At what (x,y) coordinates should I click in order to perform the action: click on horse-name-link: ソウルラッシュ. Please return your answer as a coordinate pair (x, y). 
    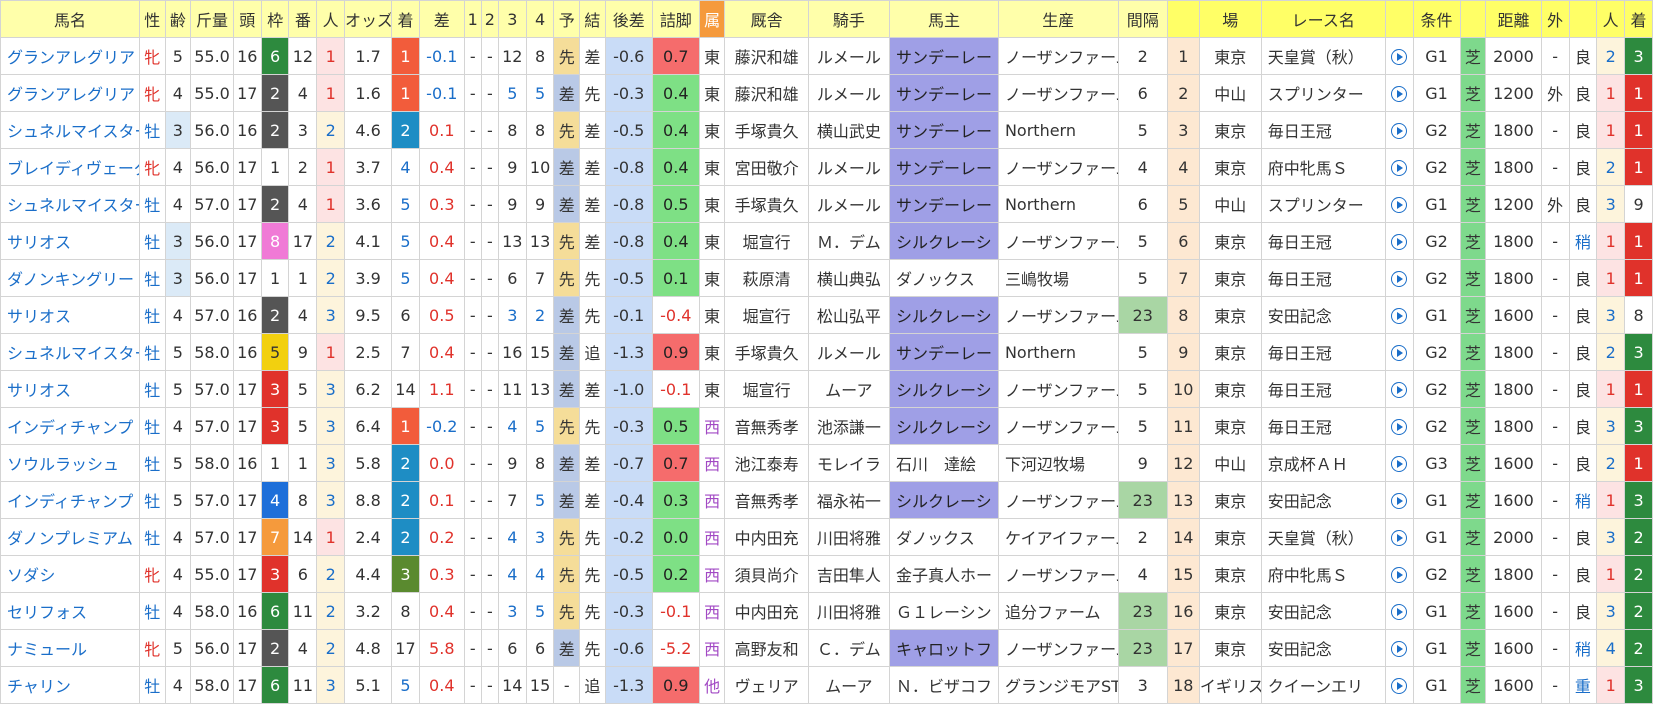
    Looking at the image, I should click on (70, 463).